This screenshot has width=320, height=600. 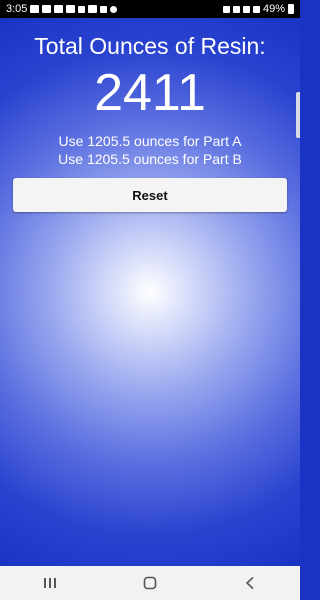 I want to click on message-icon, so click(x=35, y=9).